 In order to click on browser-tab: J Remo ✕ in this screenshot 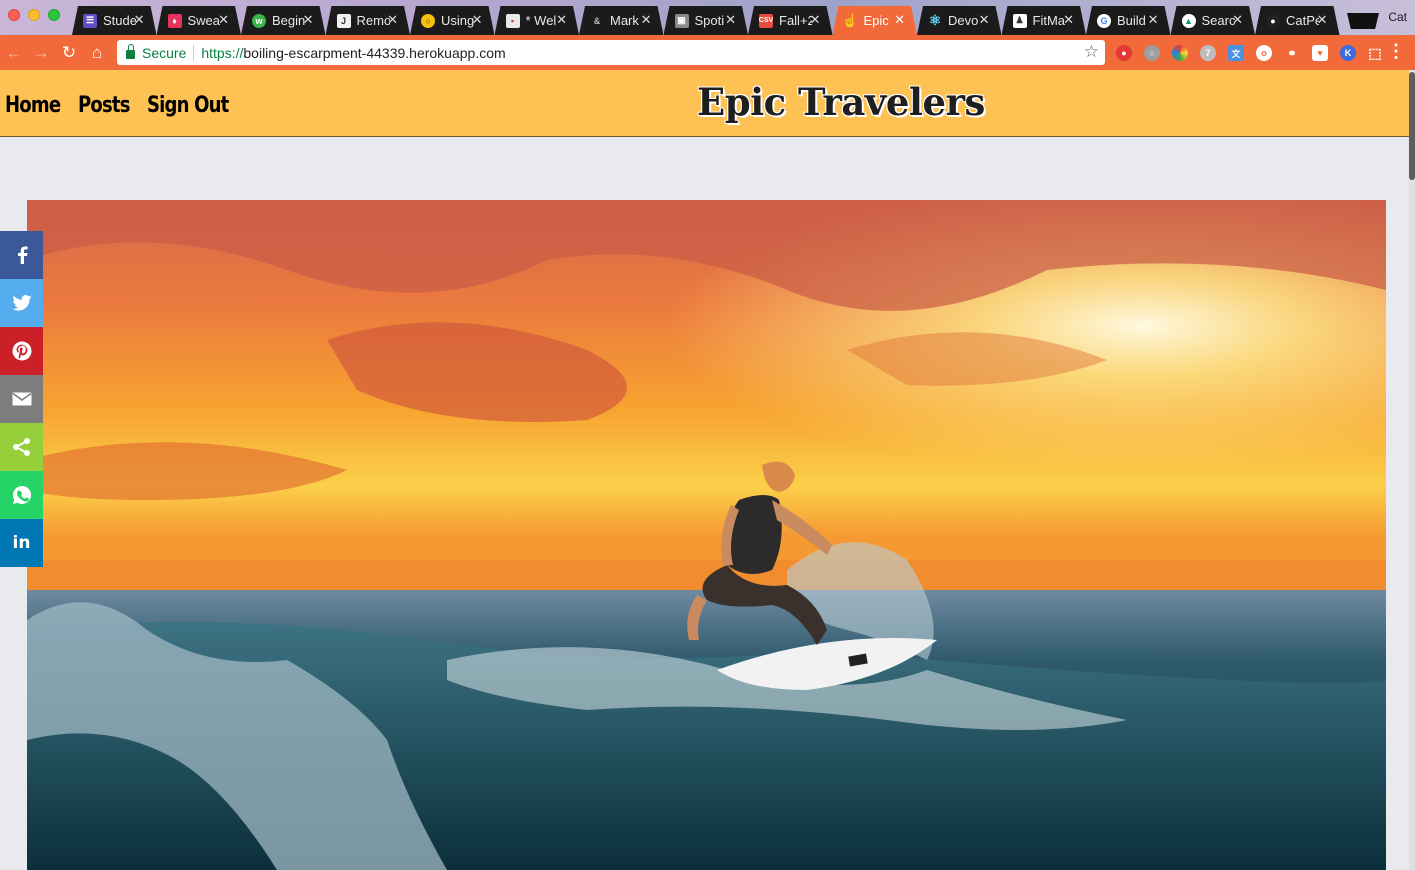, I will do `click(368, 20)`.